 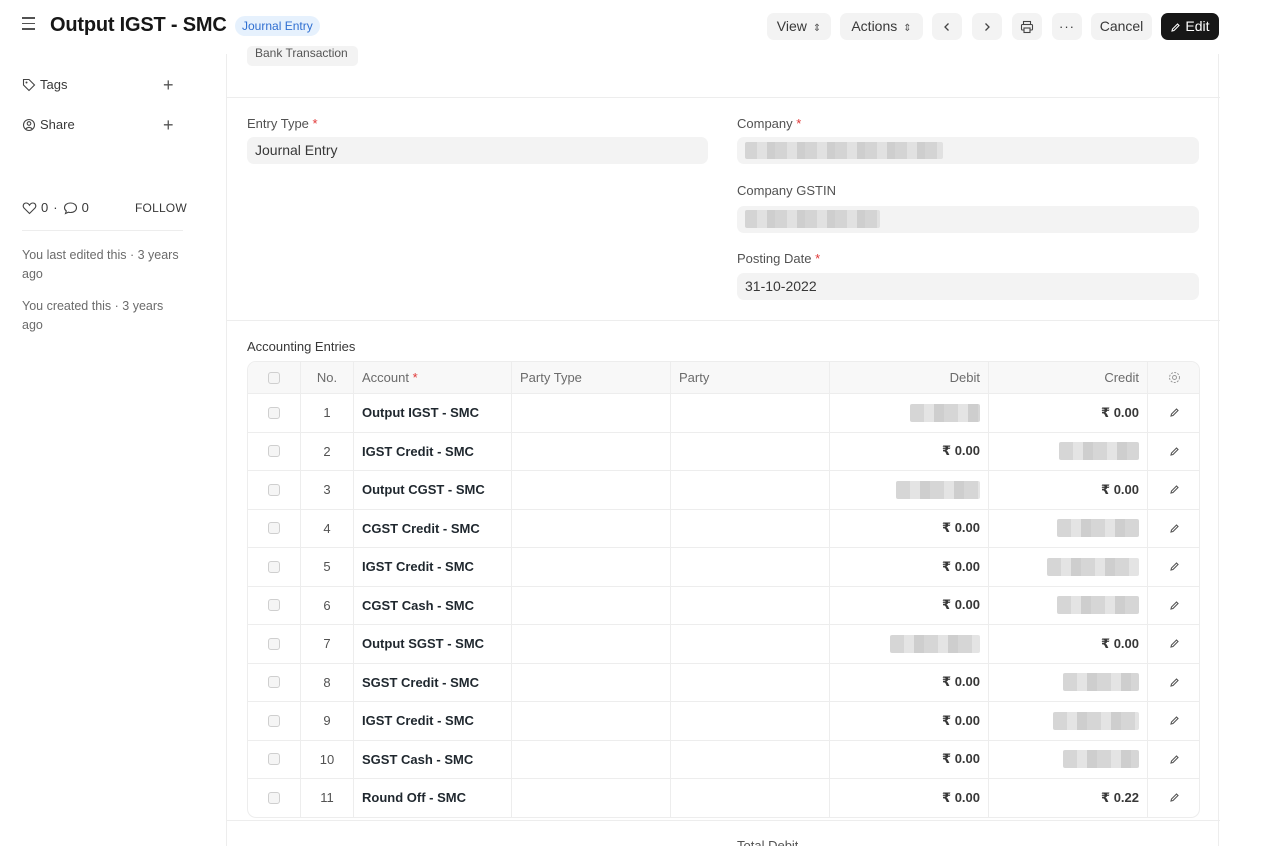 I want to click on add-share-plus-icon: +, so click(x=168, y=125).